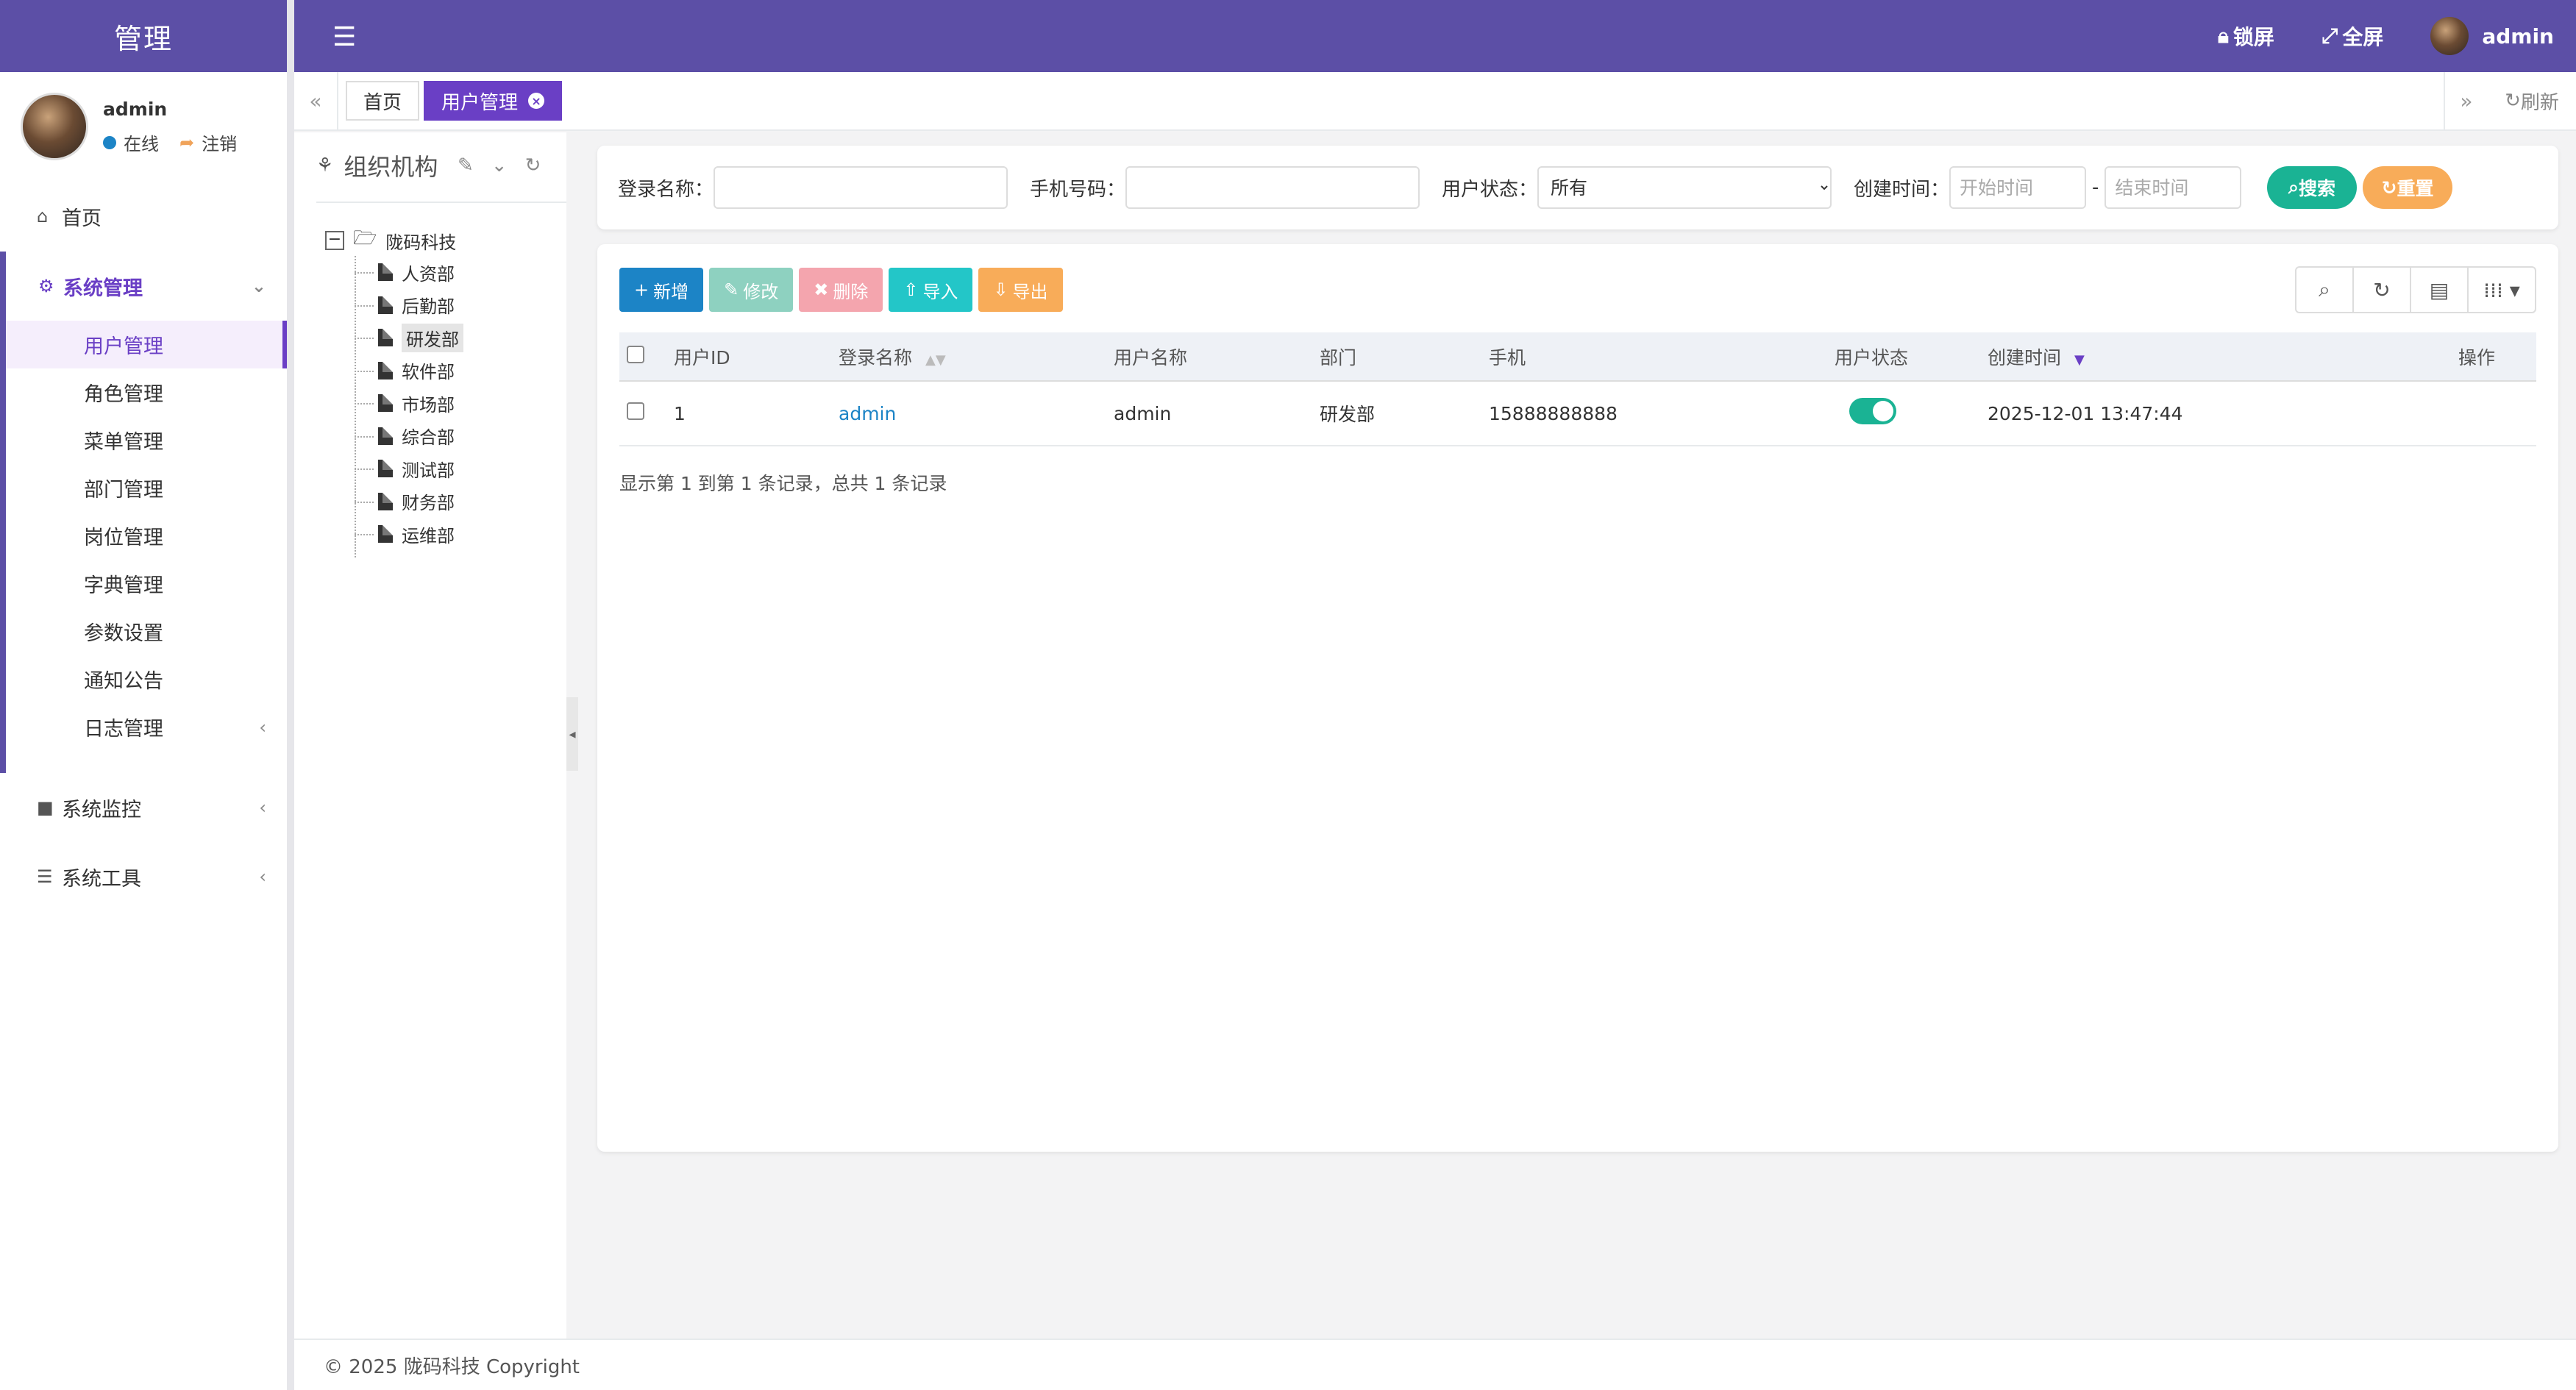  What do you see at coordinates (536, 101) in the screenshot?
I see `close-tab-icon: ×` at bounding box center [536, 101].